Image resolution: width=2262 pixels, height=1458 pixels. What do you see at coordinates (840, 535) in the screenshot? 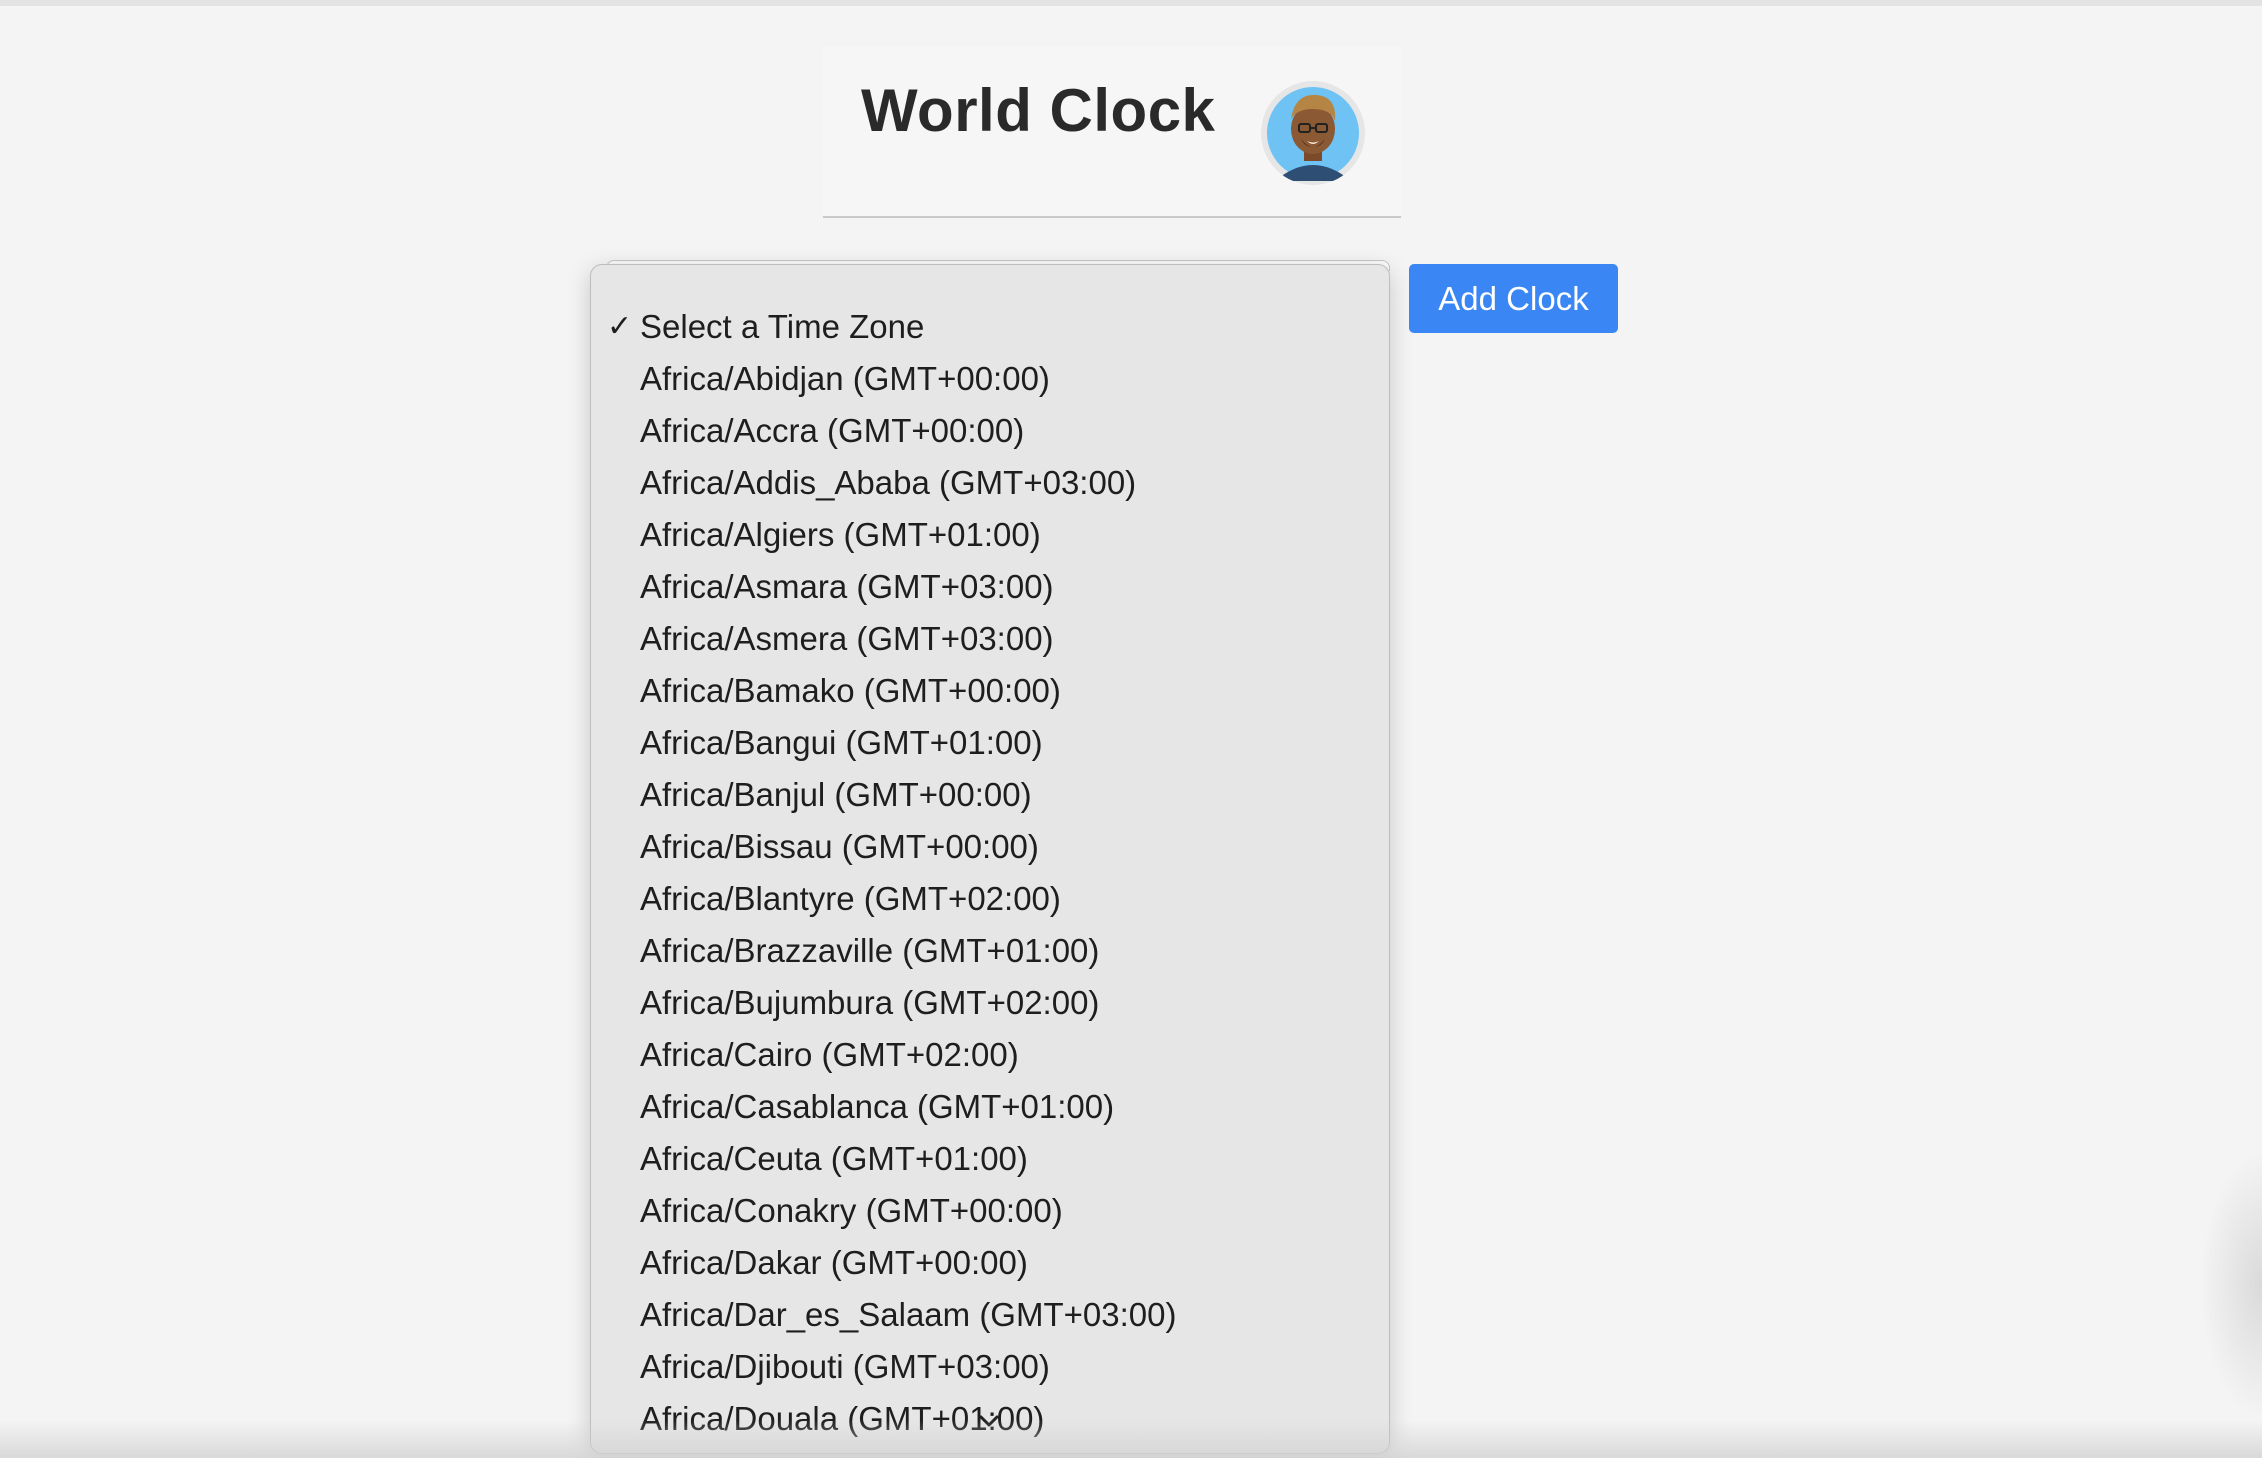
I see `timezone-option: Africa/Algiers (GMT+01:00)` at bounding box center [840, 535].